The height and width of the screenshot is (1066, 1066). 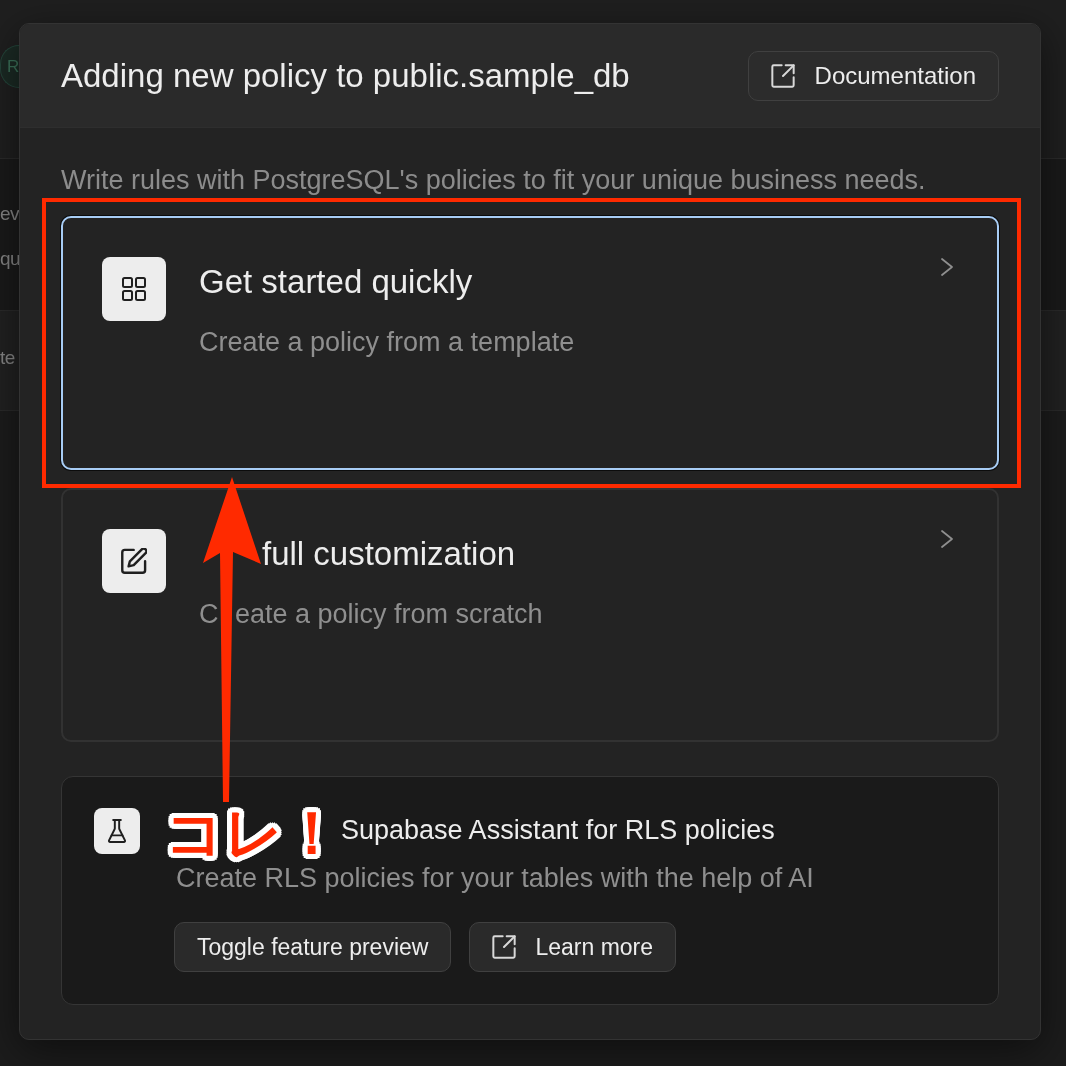 I want to click on option-title: Get started quickly, so click(x=336, y=282).